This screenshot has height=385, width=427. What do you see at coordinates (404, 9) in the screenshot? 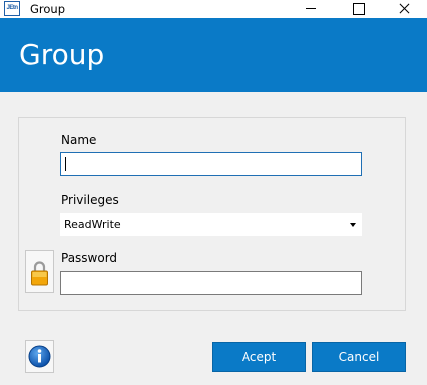
I see `close-button` at bounding box center [404, 9].